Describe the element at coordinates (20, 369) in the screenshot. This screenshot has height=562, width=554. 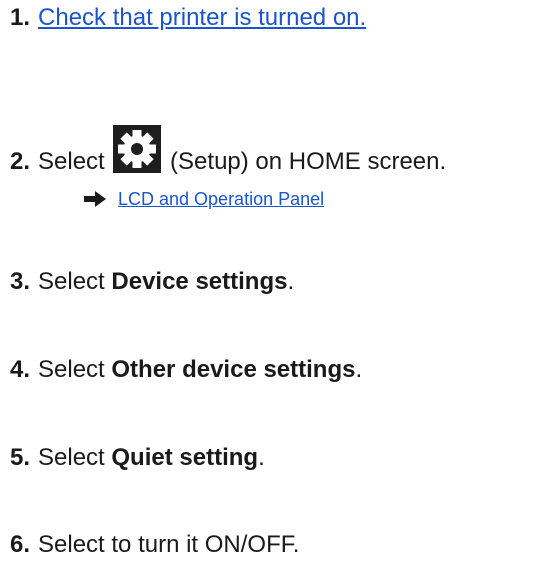
I see `step-number: 4.` at that location.